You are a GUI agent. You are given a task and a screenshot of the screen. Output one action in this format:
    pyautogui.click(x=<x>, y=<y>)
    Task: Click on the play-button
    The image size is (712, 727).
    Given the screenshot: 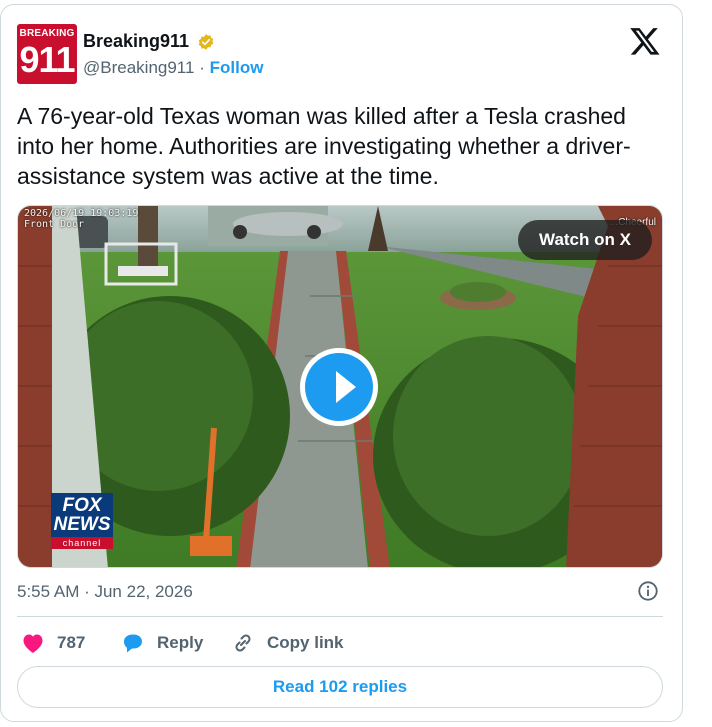 What is the action you would take?
    pyautogui.click(x=339, y=387)
    